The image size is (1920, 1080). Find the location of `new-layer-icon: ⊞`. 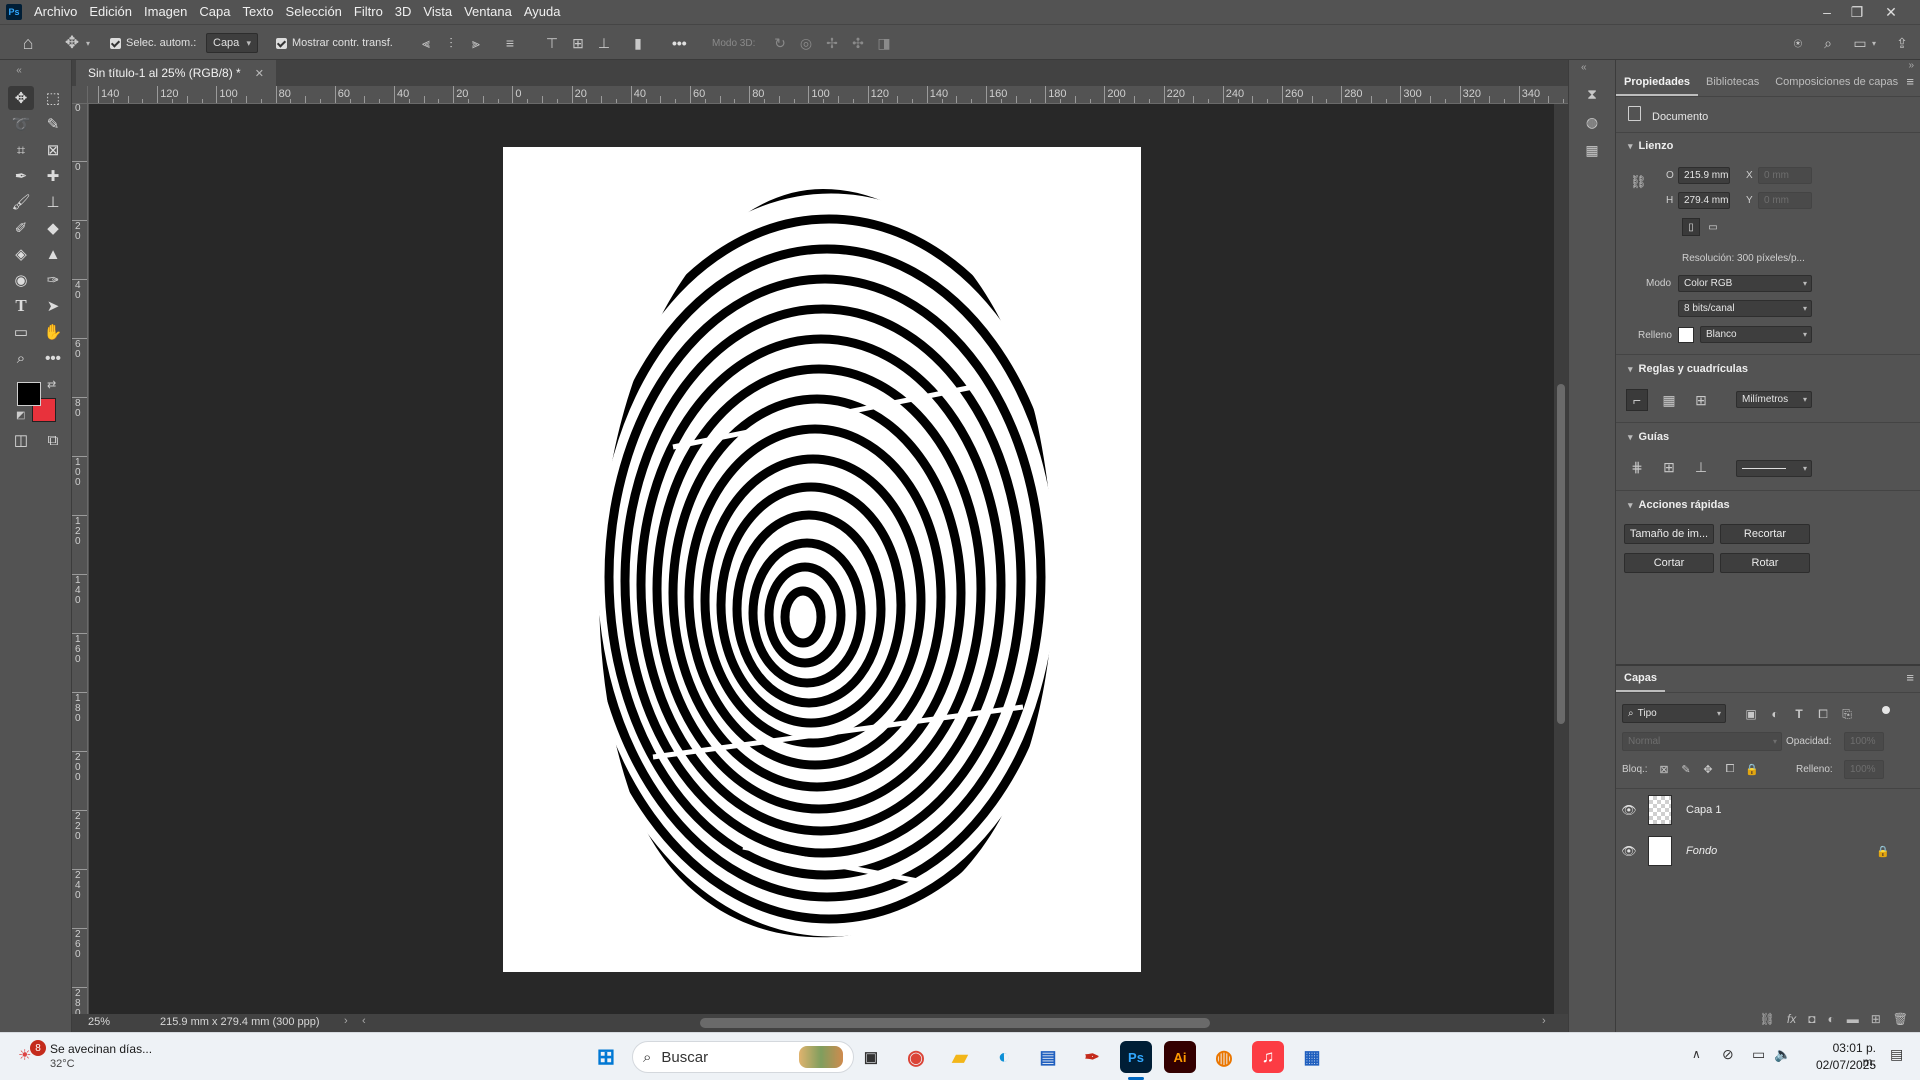

new-layer-icon: ⊞ is located at coordinates (1876, 1019).